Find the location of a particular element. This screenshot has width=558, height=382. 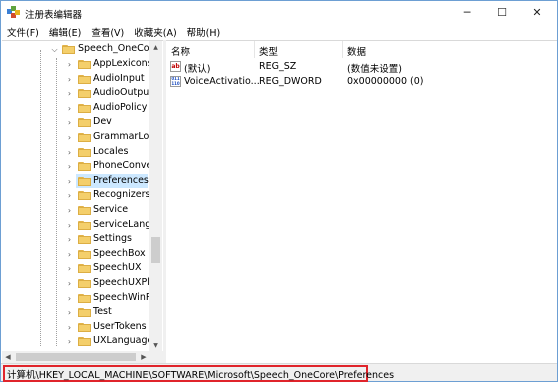

tree-node: › PhoneConver is located at coordinates (75, 166).